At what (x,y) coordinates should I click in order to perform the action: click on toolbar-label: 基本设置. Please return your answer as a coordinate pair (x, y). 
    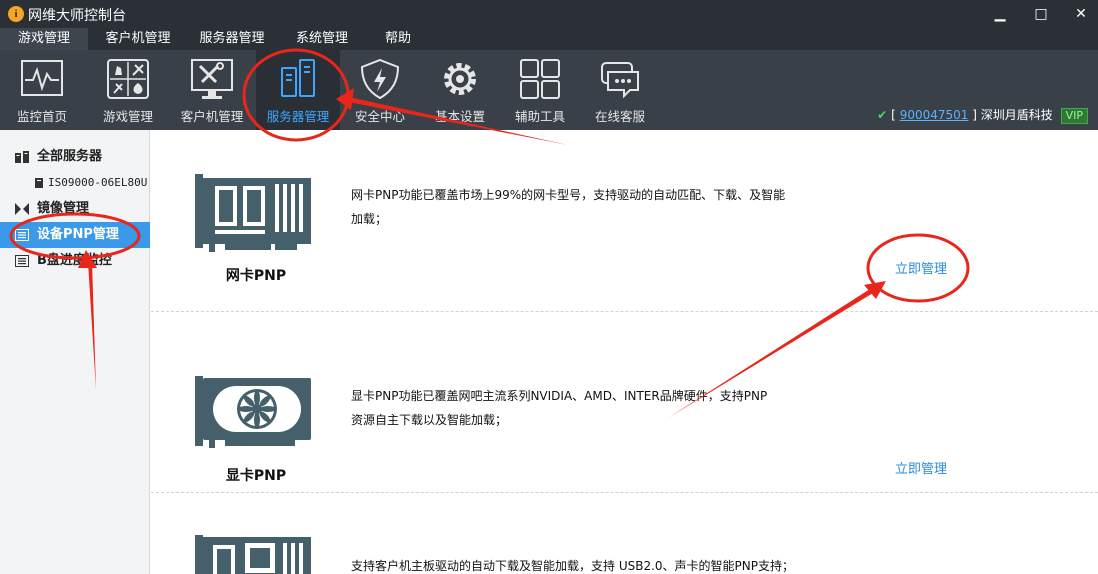
    Looking at the image, I should click on (459, 116).